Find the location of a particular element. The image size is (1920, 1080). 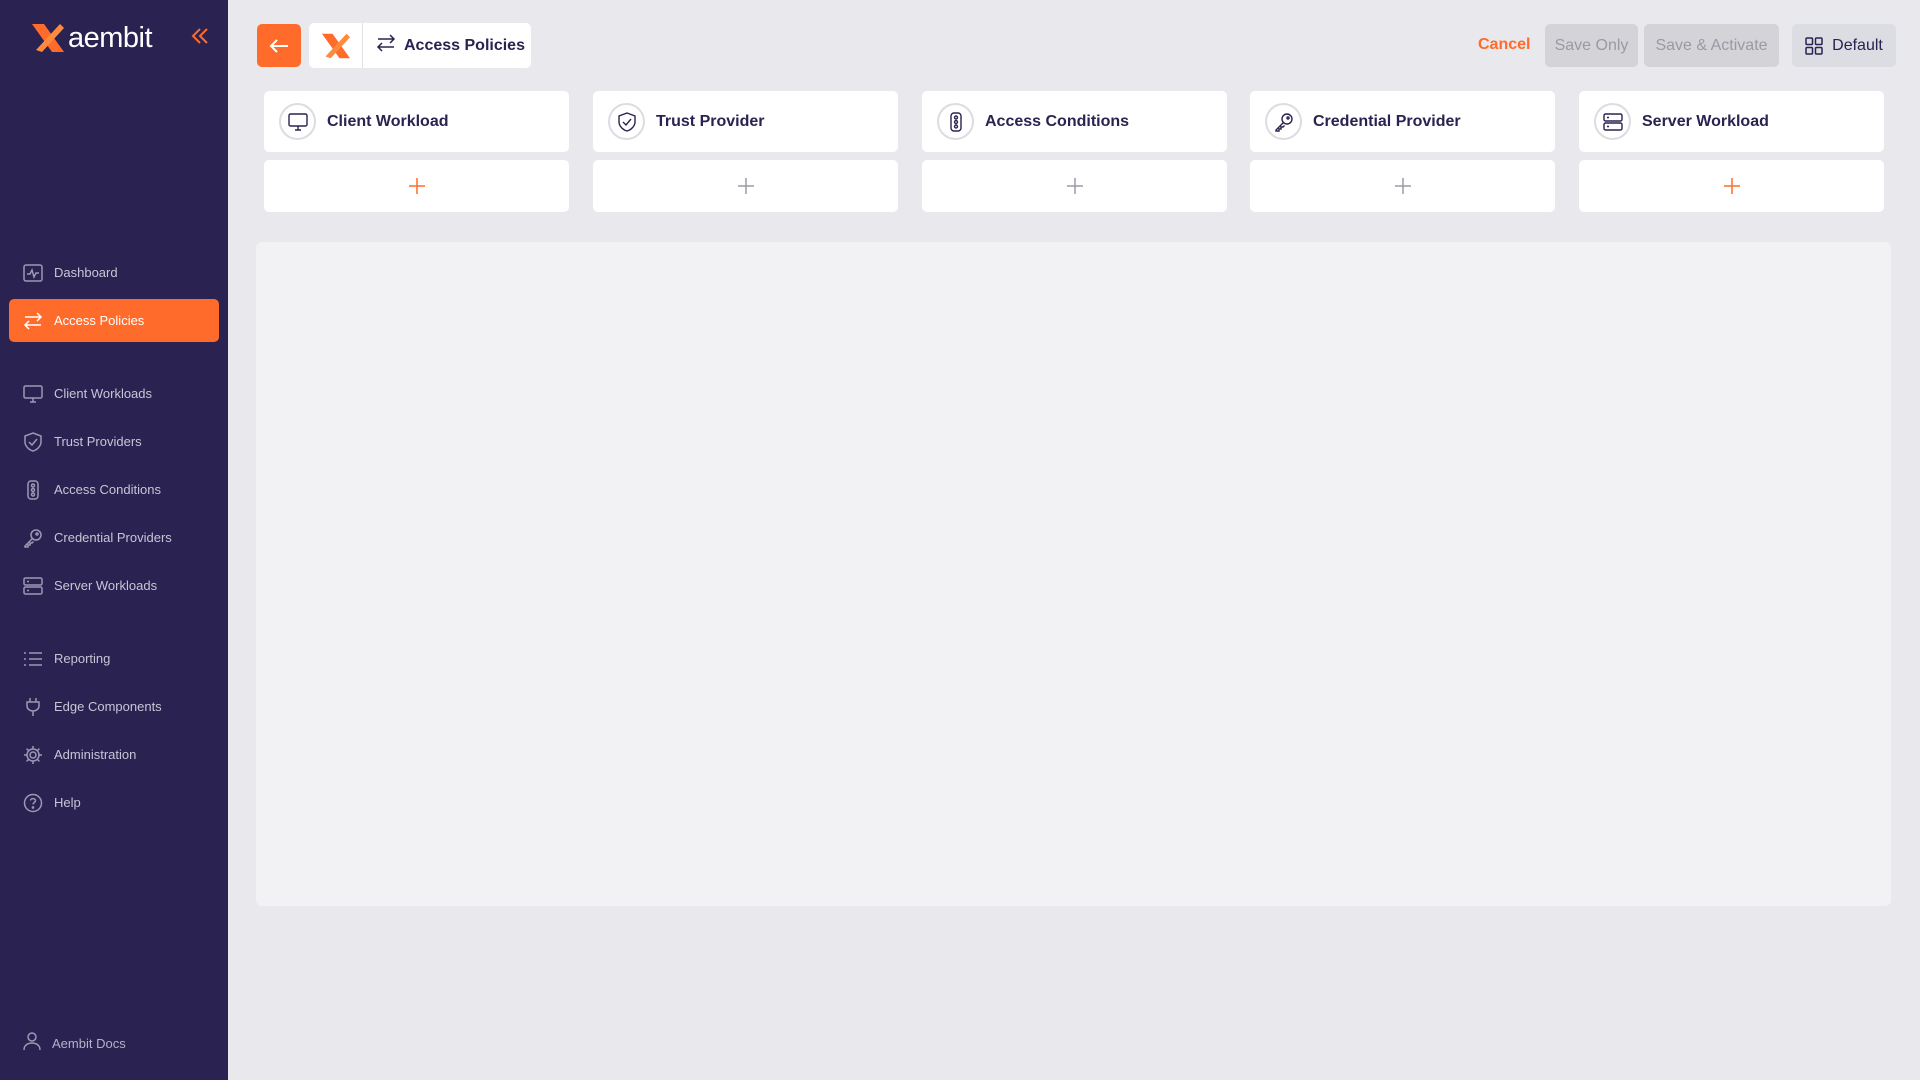

column-trust-provider: Trust Provider is located at coordinates (745, 121).